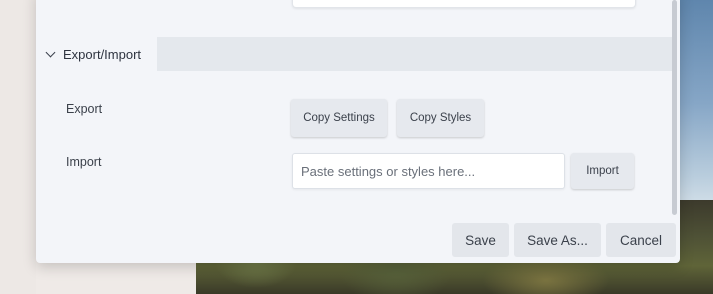 This screenshot has width=713, height=294. I want to click on cancel-button: Cancel, so click(641, 240).